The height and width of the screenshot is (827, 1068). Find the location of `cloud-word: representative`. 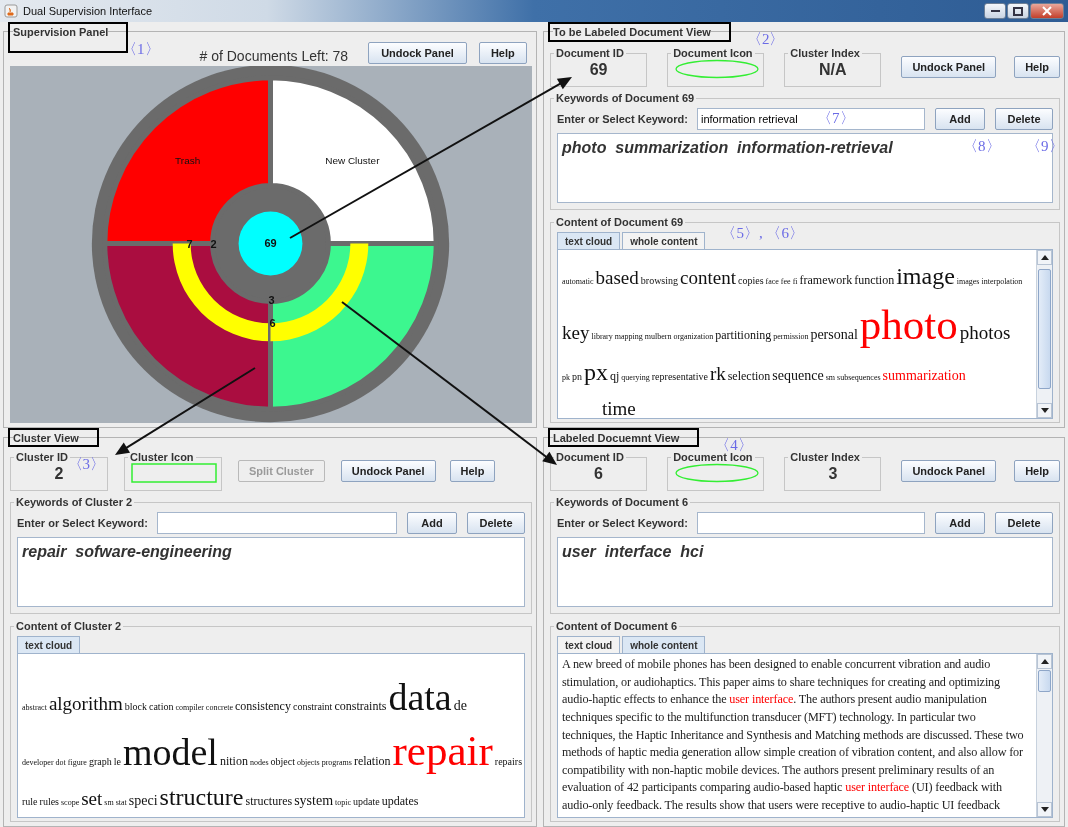

cloud-word: representative is located at coordinates (679, 377).